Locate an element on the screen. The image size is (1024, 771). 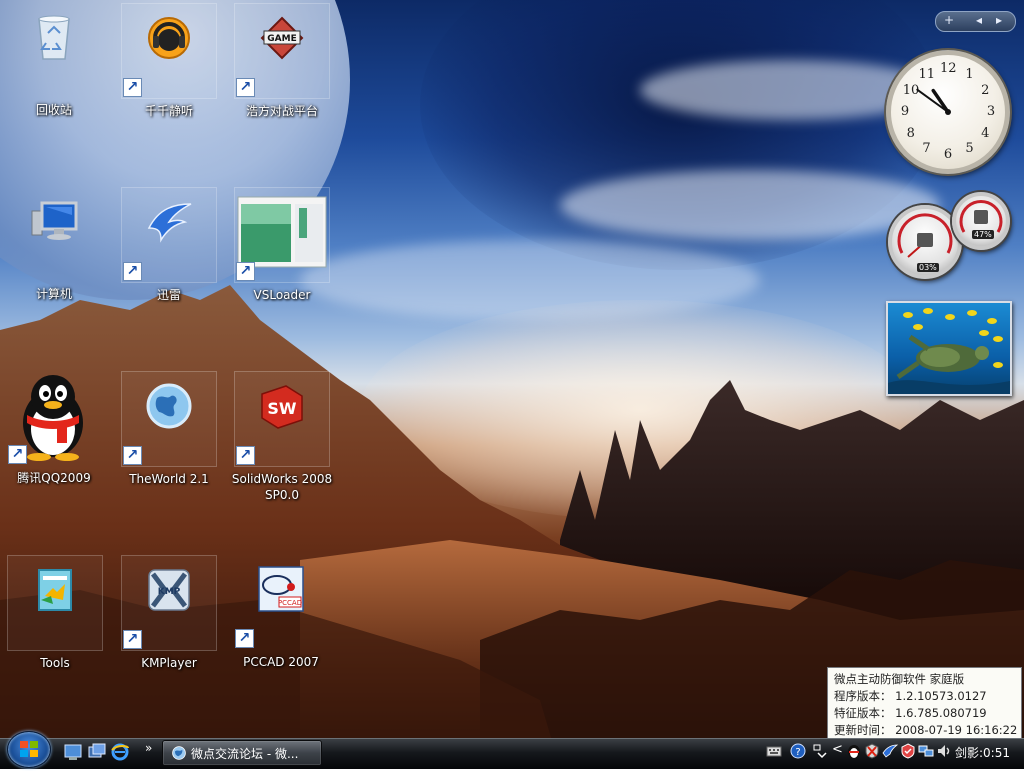
slideshow-gadget is located at coordinates (949, 348).